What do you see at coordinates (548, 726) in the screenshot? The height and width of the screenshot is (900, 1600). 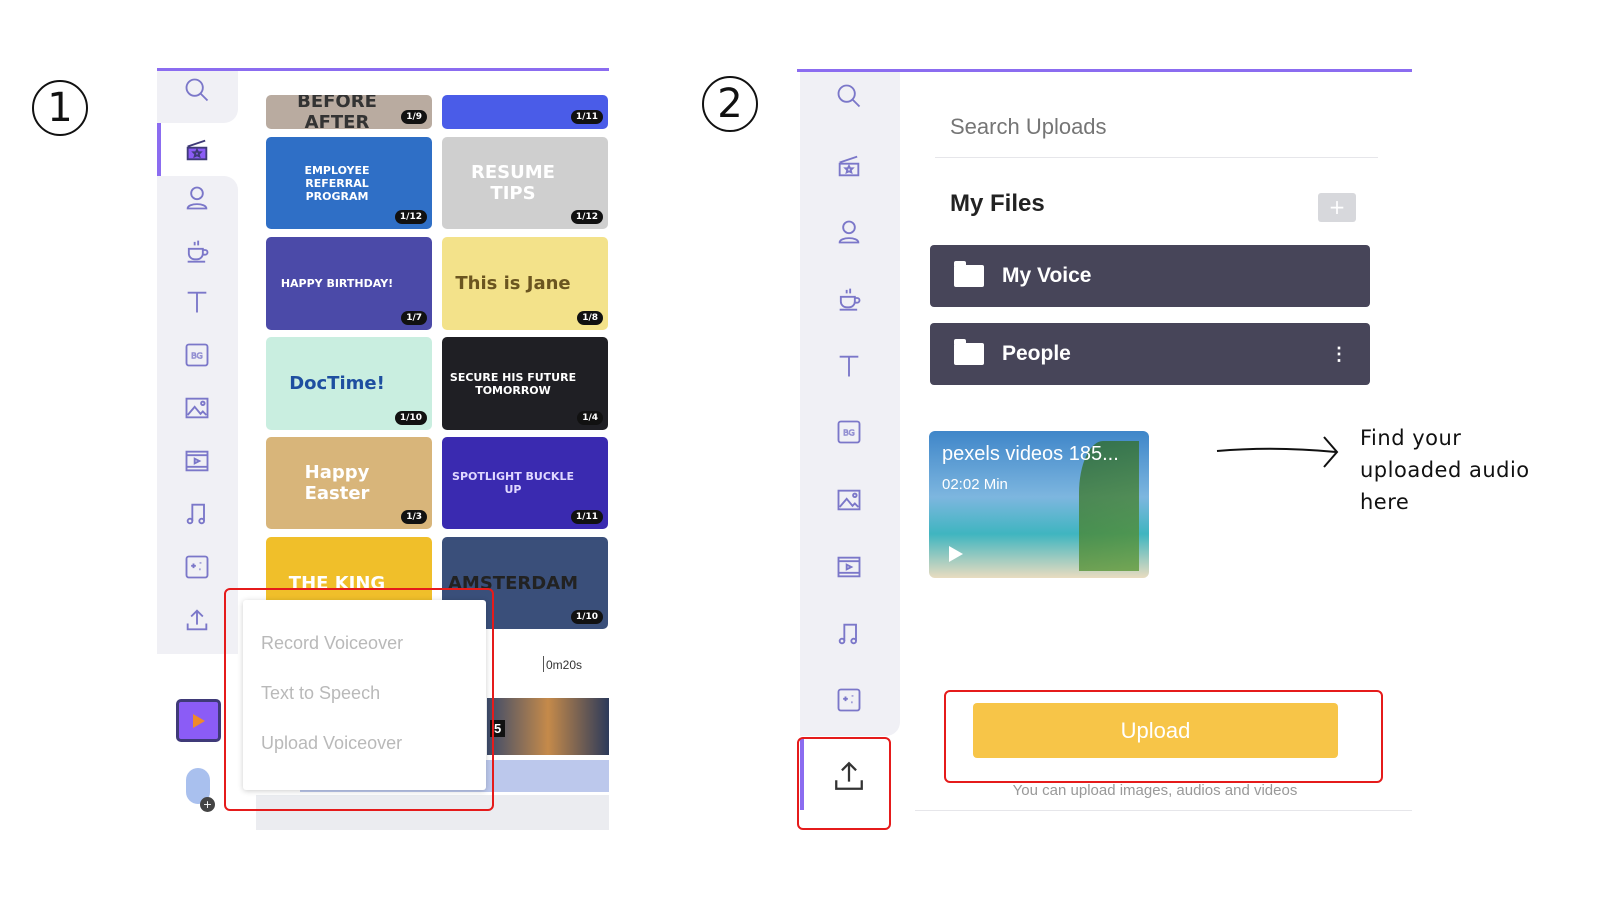 I see `scene-thumbnail` at bounding box center [548, 726].